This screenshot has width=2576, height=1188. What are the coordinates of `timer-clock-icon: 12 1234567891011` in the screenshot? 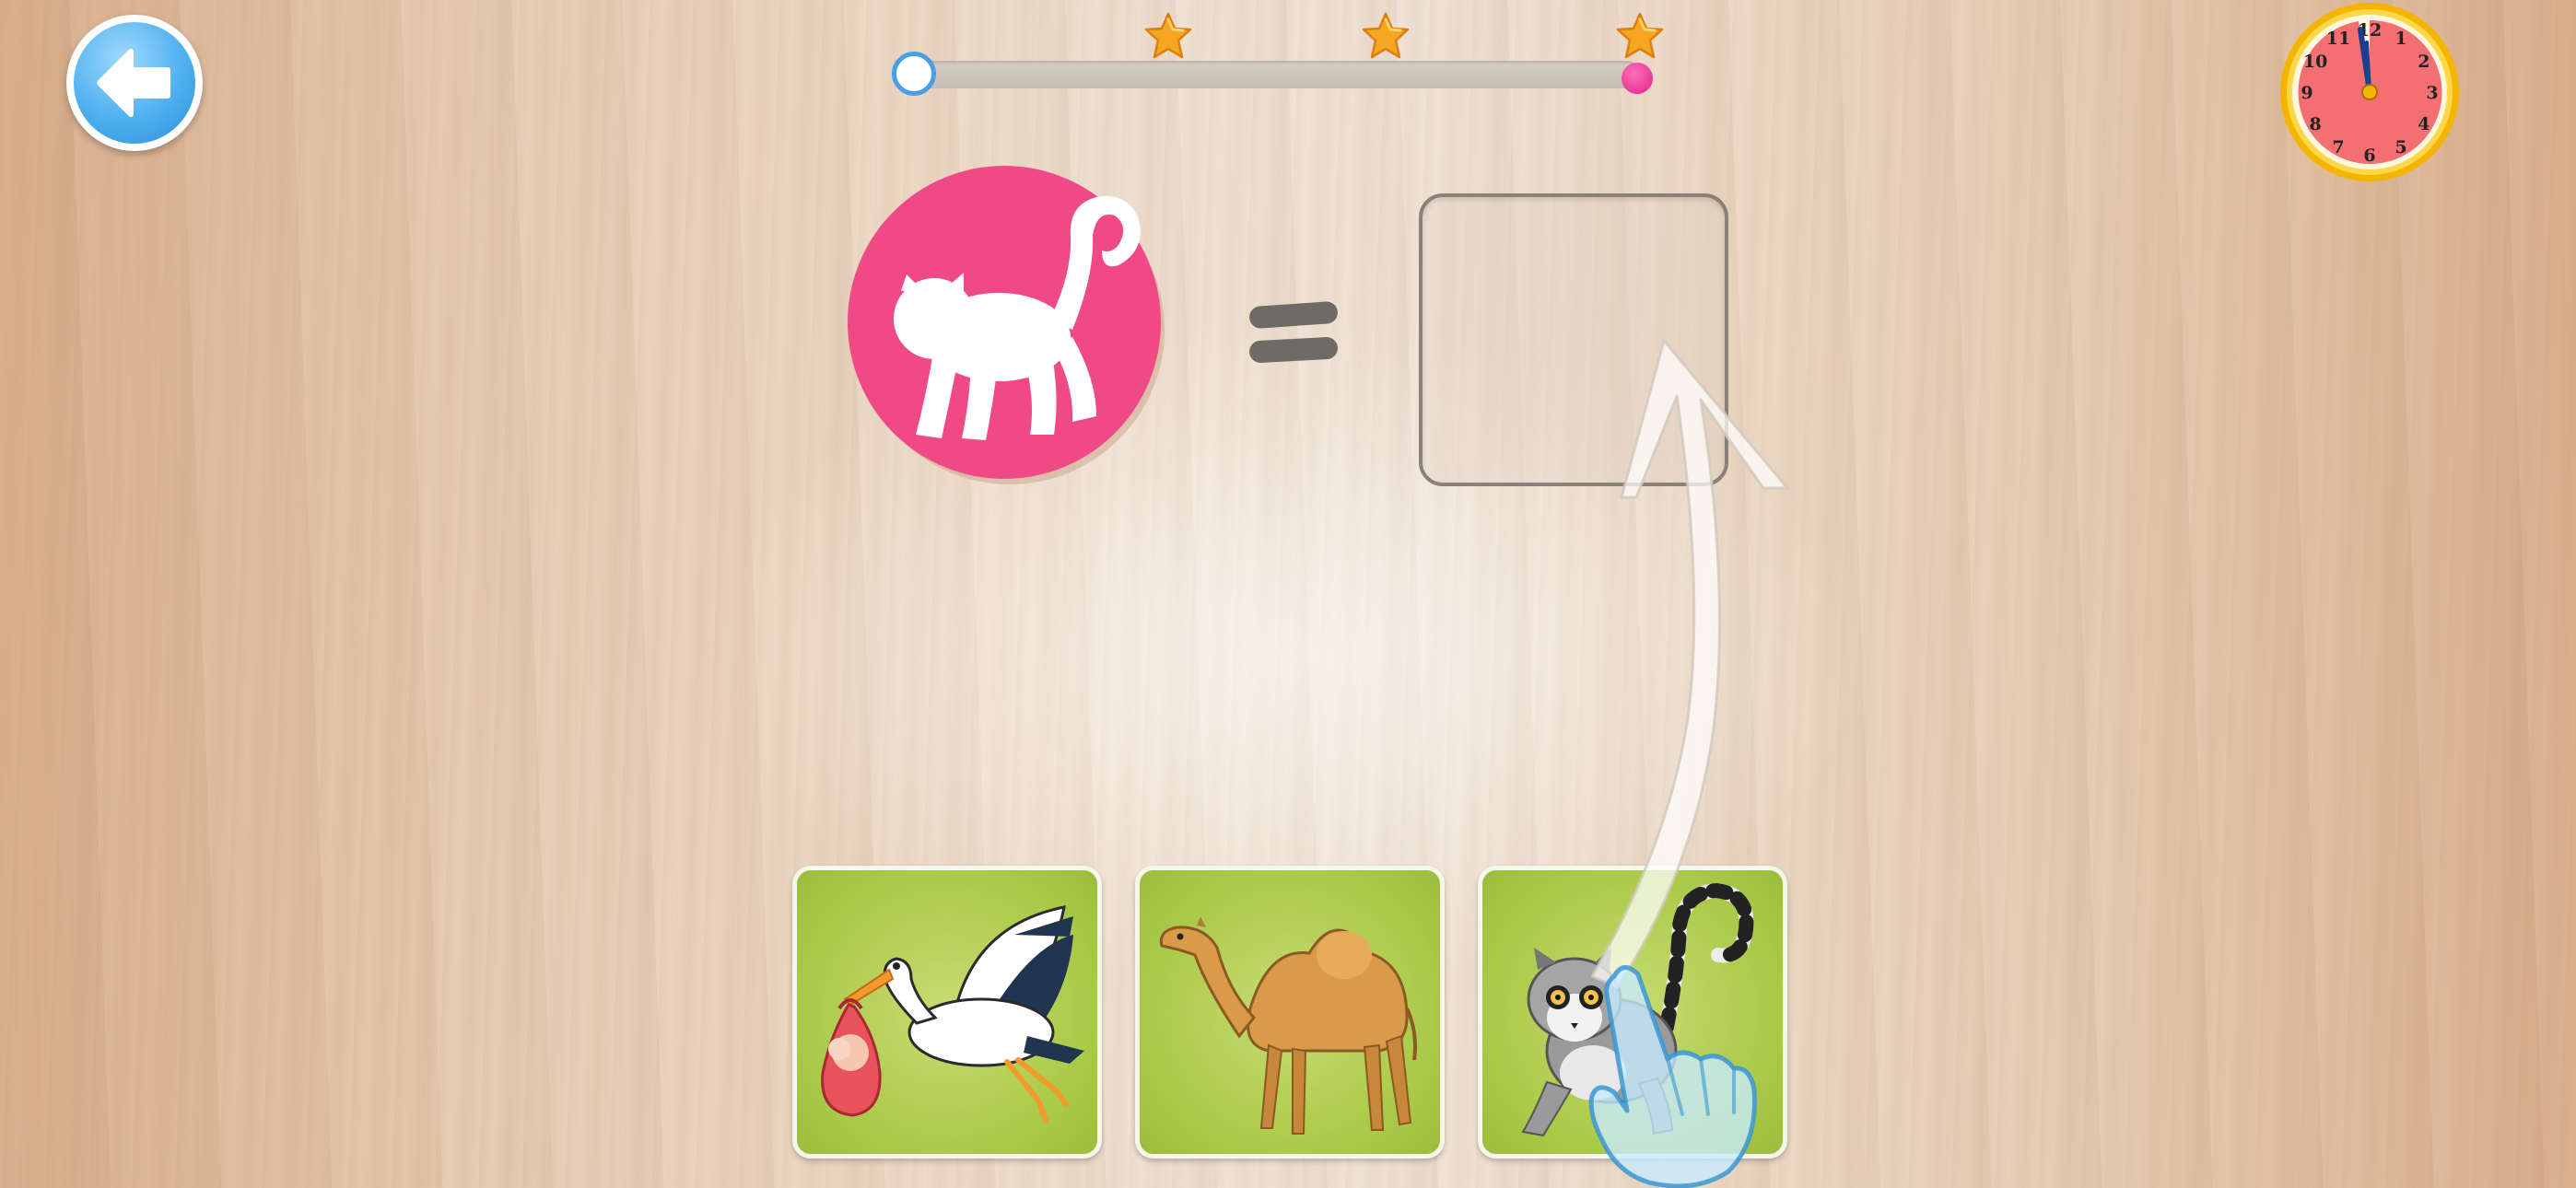 It's located at (2369, 92).